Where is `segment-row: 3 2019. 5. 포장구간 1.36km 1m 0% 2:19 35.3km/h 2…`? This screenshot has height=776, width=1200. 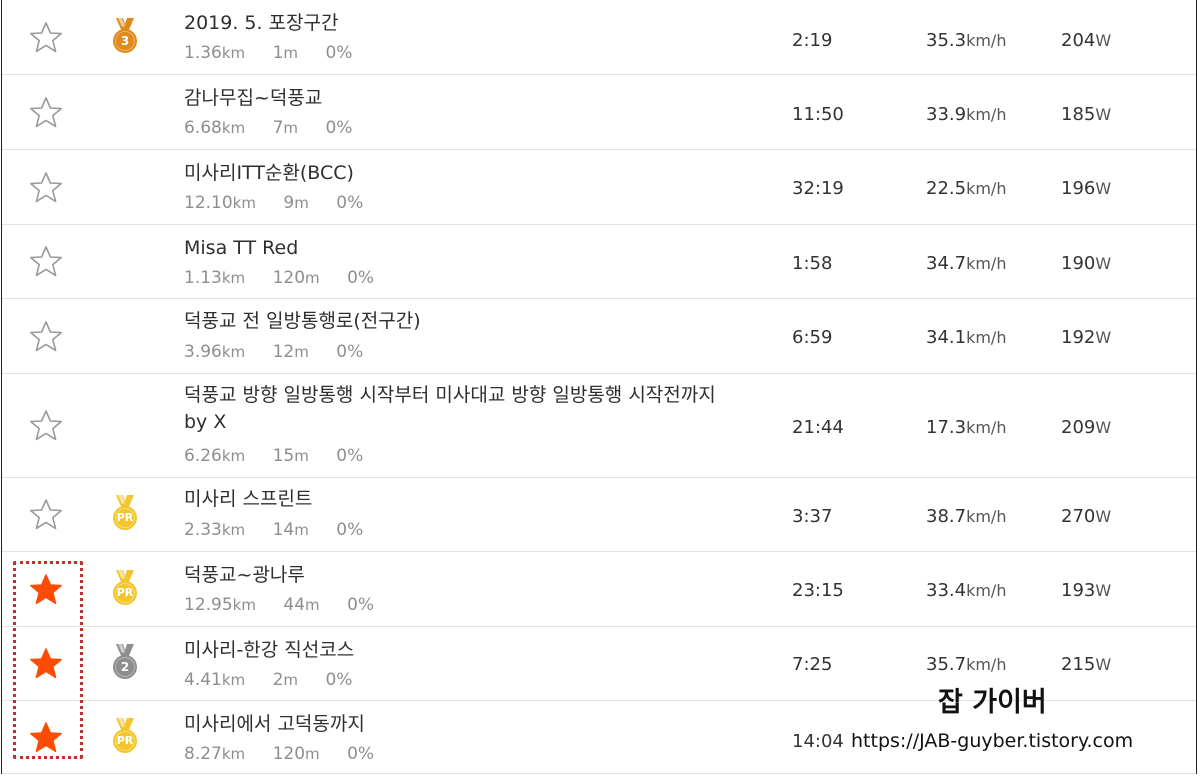 segment-row: 3 2019. 5. 포장구간 1.36km 1m 0% 2:19 35.3km/h 2… is located at coordinates (599, 37).